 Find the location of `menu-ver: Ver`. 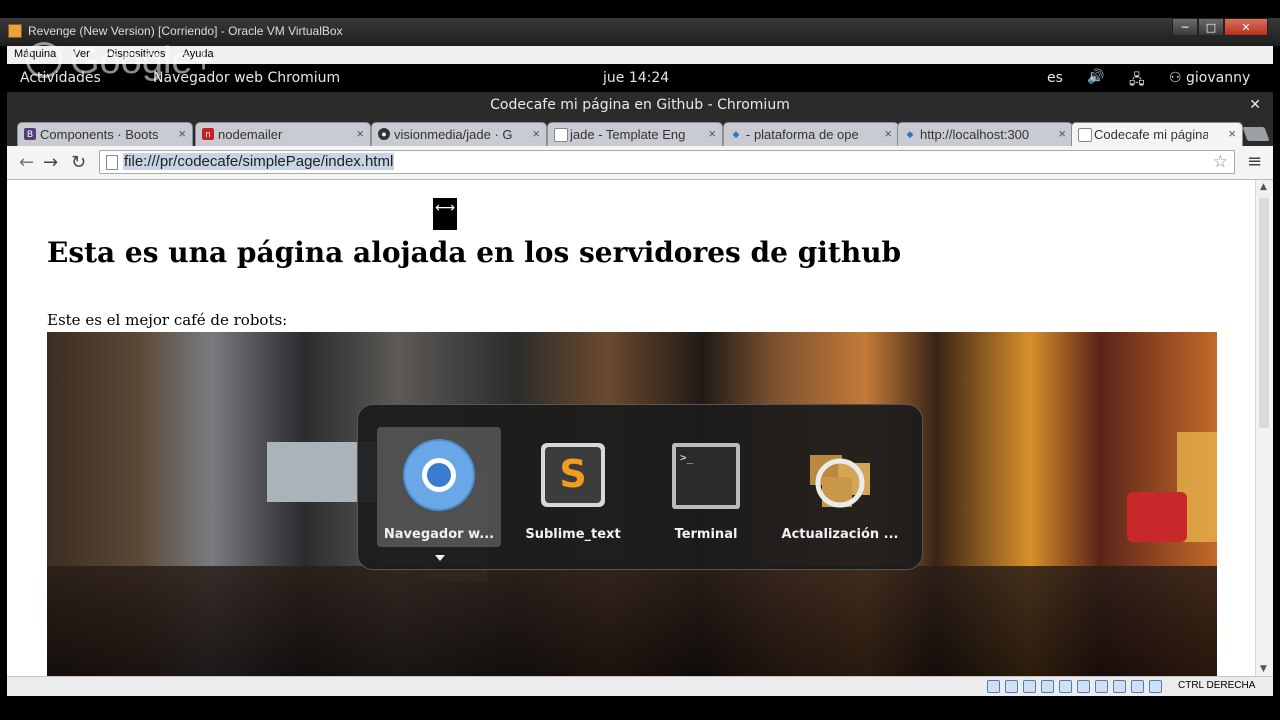

menu-ver: Ver is located at coordinates (81, 54).